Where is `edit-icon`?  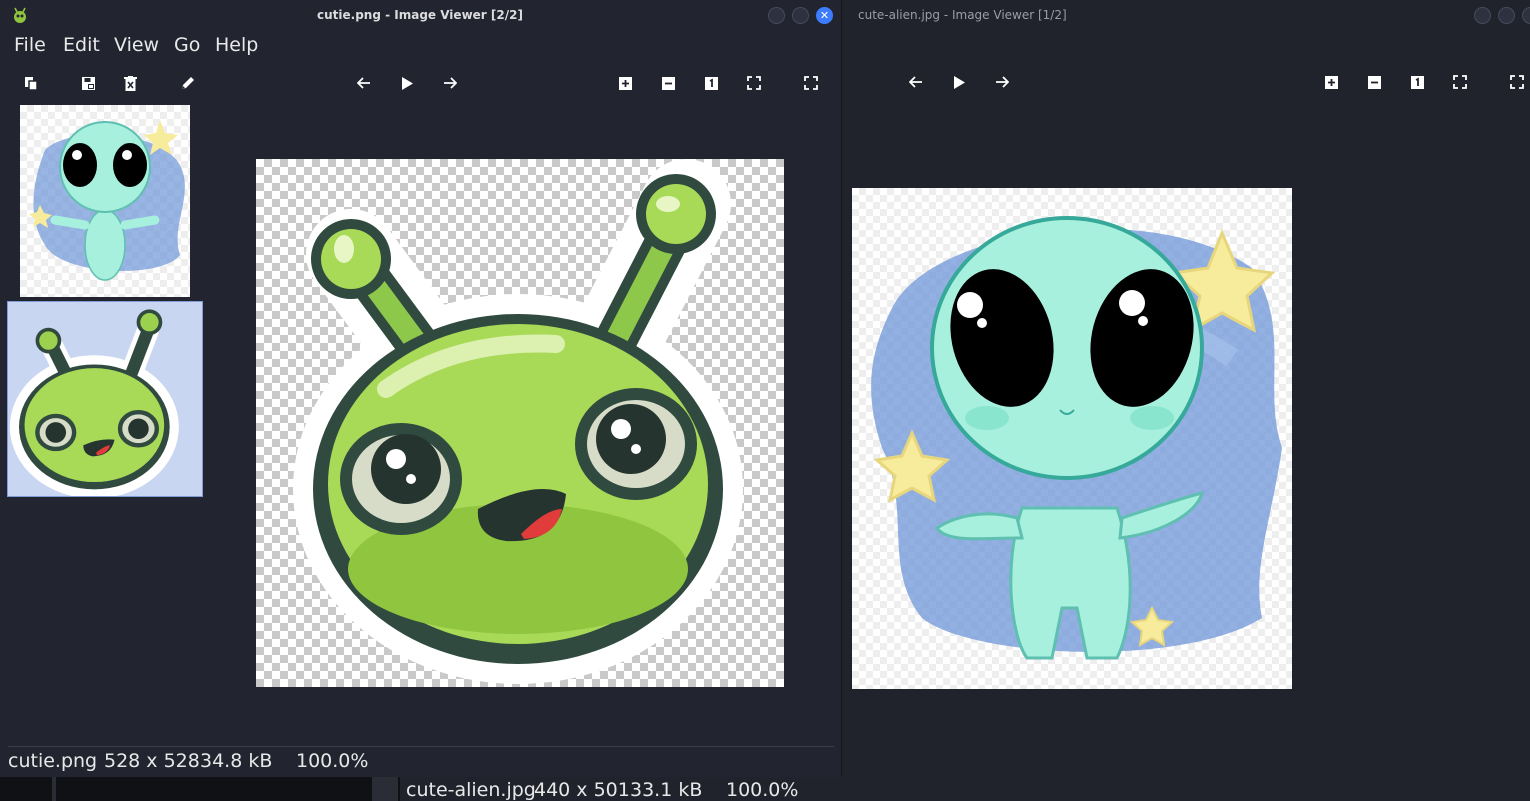 edit-icon is located at coordinates (187, 83).